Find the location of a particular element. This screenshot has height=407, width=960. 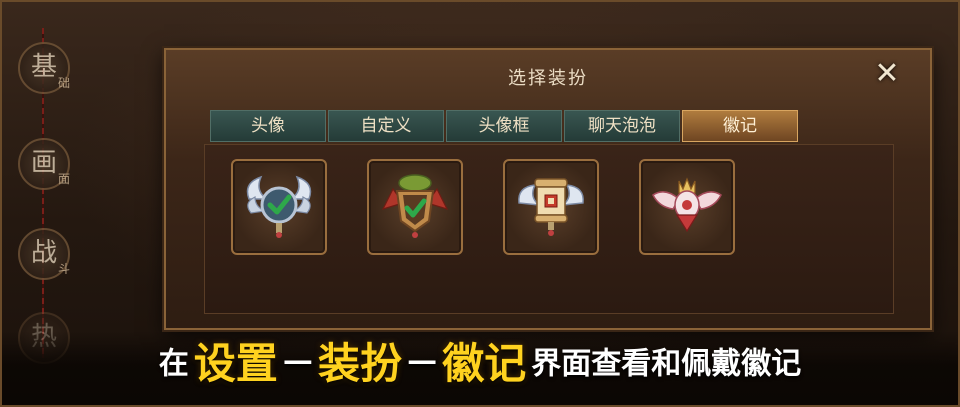

close-button: ✕ is located at coordinates (887, 74).